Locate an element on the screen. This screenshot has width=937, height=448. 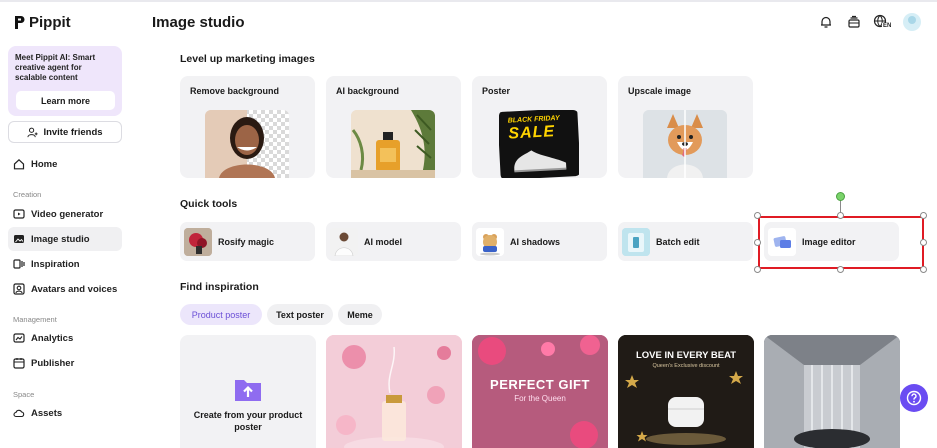
tool-ai-model: AI model is located at coordinates (393, 241).